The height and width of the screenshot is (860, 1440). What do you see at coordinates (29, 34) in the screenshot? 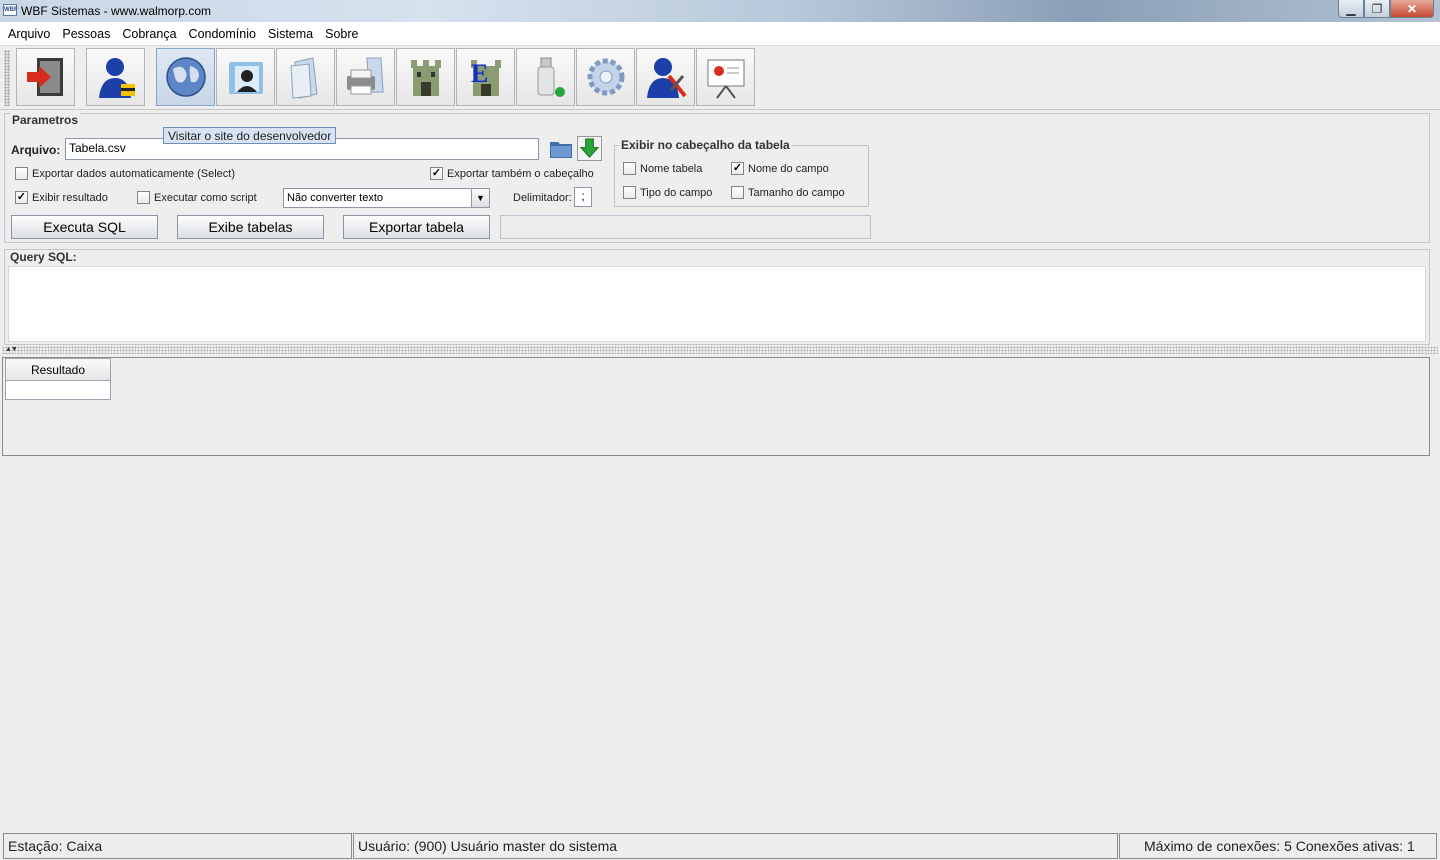
I see `menu-arquivo: Arquivo` at bounding box center [29, 34].